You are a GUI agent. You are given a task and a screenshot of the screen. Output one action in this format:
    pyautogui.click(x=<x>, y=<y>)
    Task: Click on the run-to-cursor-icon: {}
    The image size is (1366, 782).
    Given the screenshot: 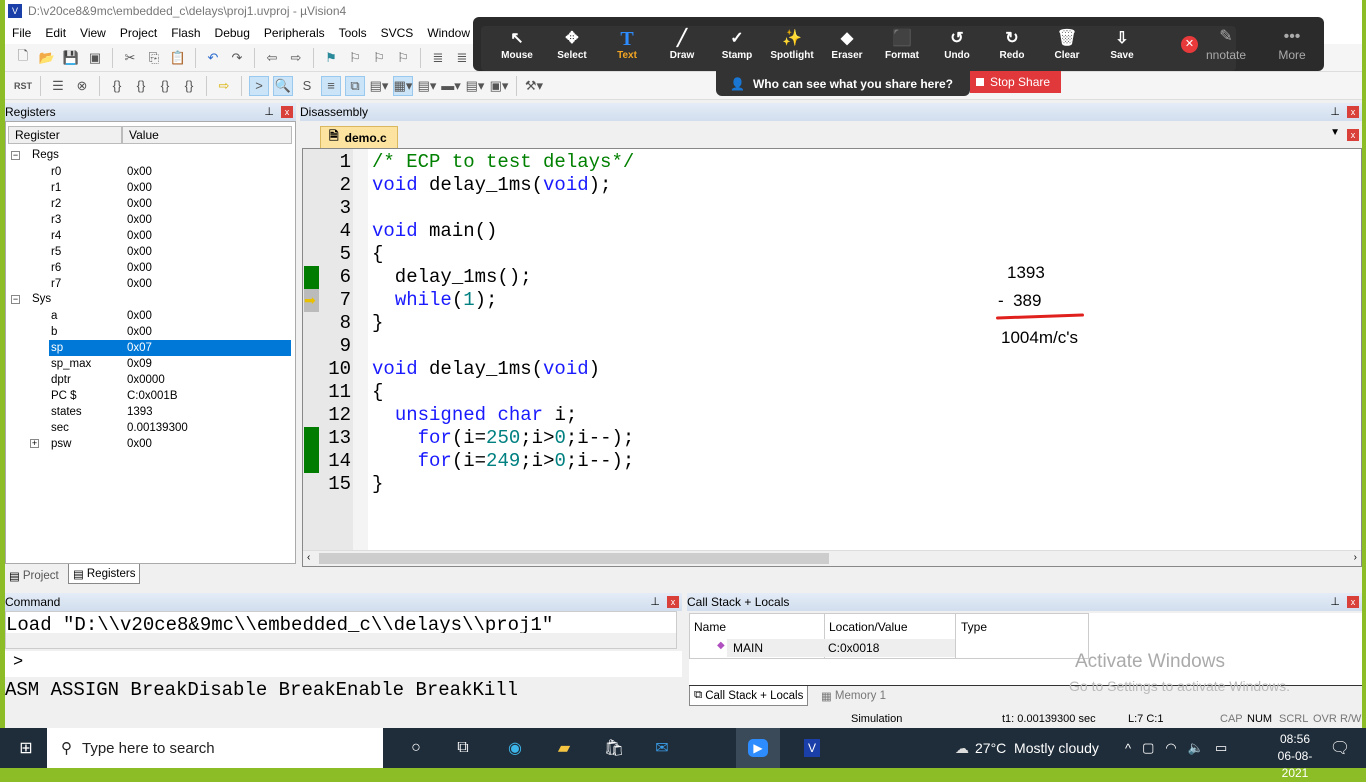 What is the action you would take?
    pyautogui.click(x=189, y=86)
    